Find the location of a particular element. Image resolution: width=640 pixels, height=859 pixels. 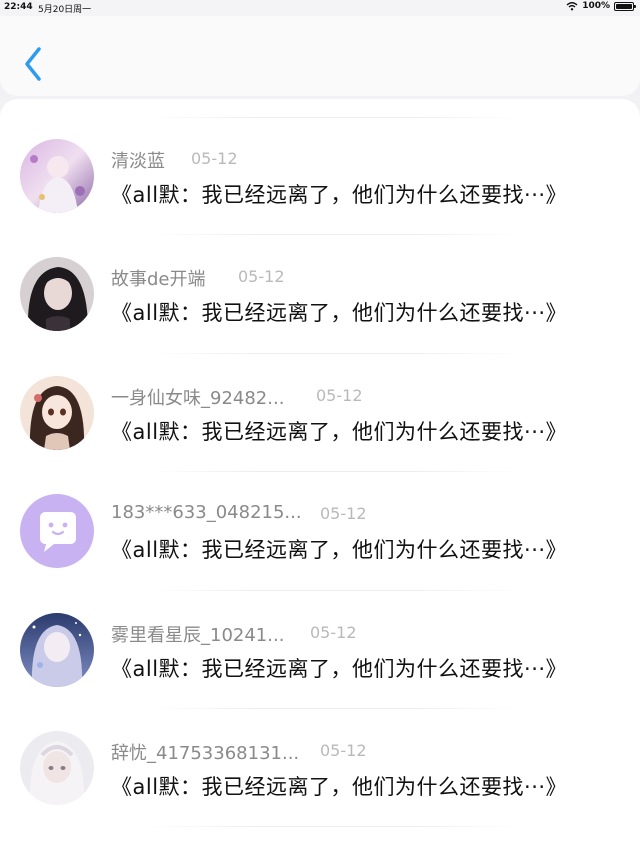

user-name: 清淡蓝 is located at coordinates (138, 160).